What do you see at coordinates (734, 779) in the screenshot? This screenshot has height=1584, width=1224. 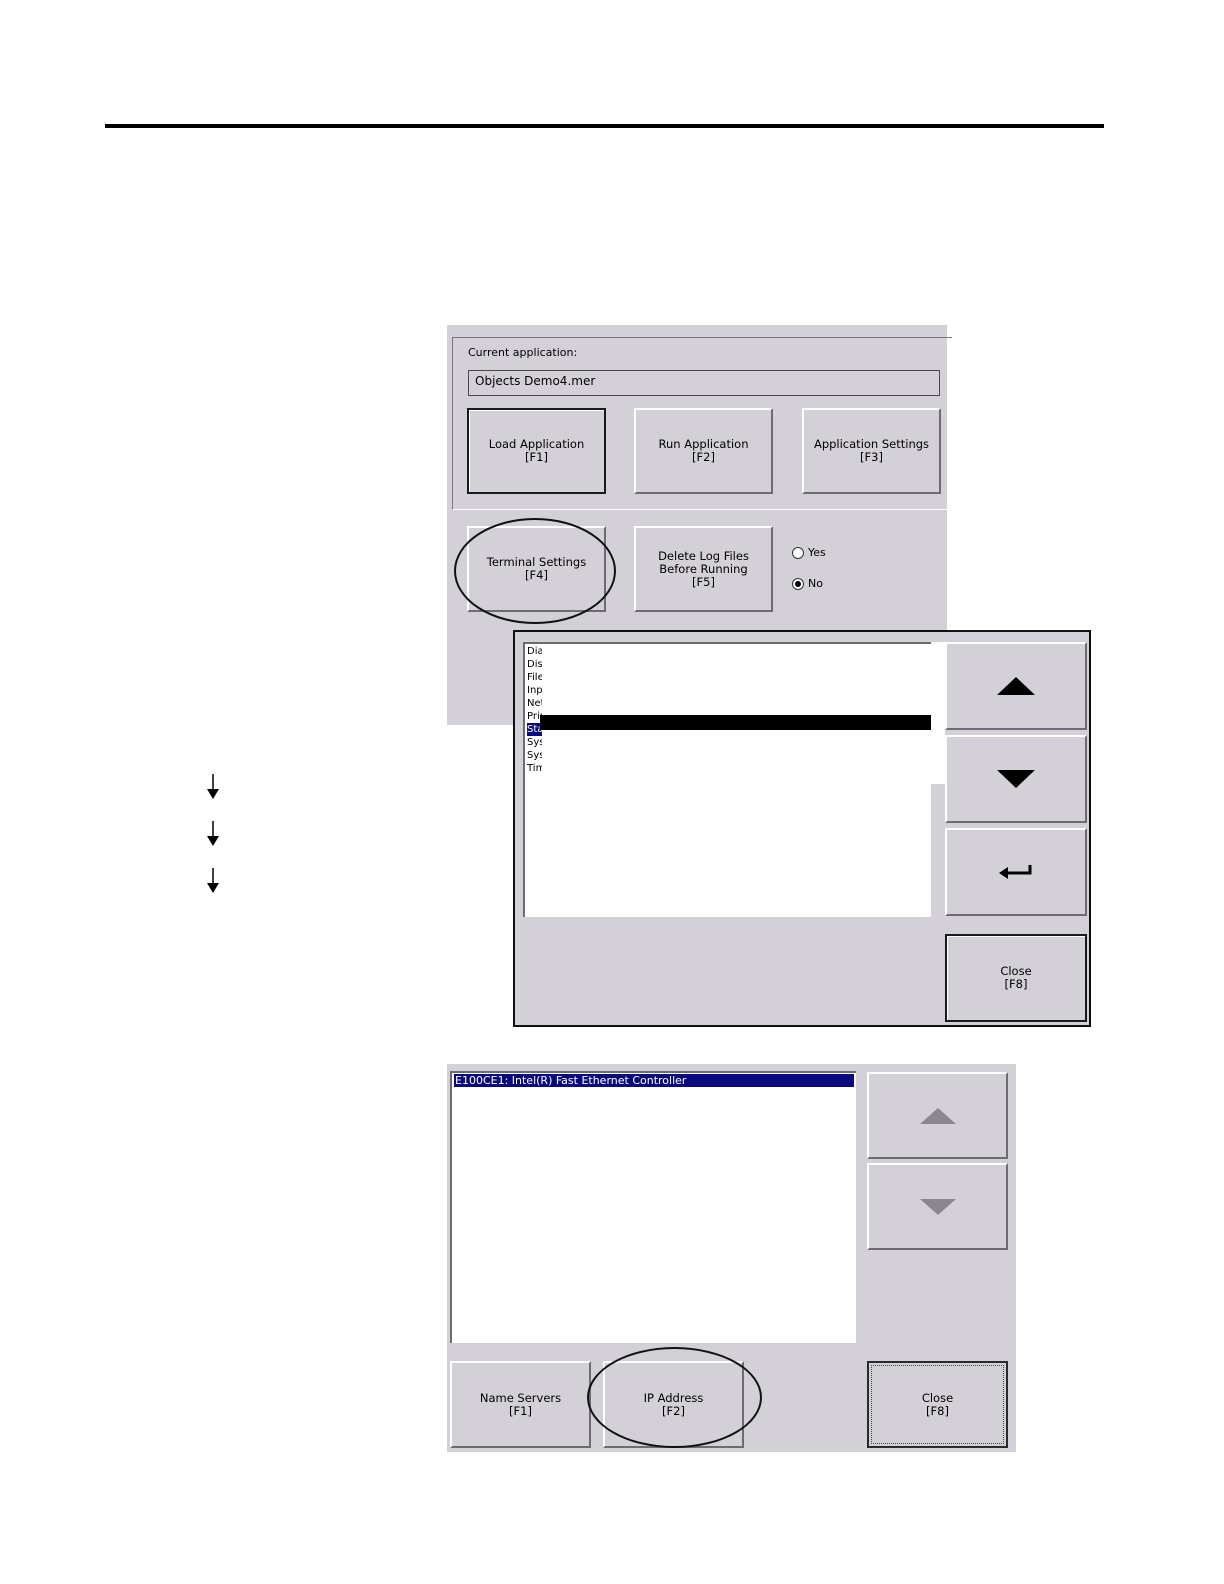 I see `settings-list: DiaDisFileInpNetPrinStaSysSysTim` at bounding box center [734, 779].